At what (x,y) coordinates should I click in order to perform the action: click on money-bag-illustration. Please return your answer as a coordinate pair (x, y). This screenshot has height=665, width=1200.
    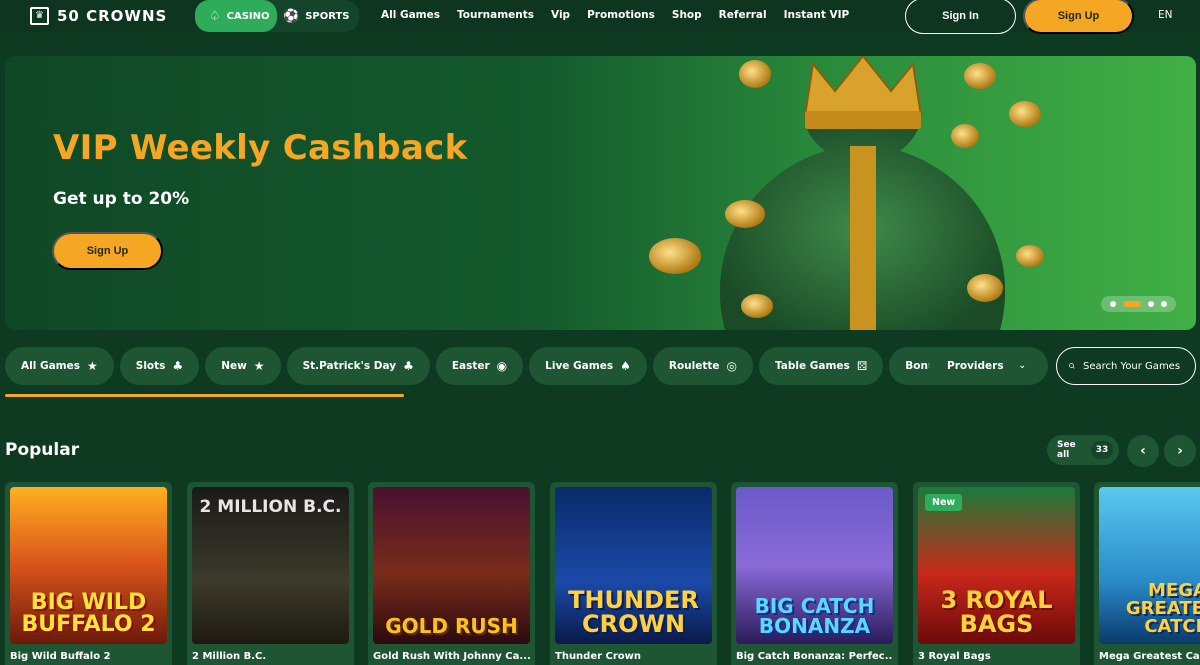
    Looking at the image, I should click on (846, 193).